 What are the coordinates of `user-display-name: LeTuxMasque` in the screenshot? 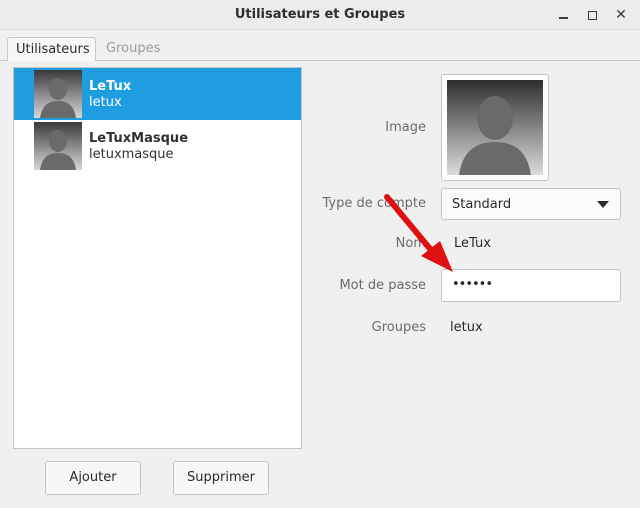 It's located at (139, 138).